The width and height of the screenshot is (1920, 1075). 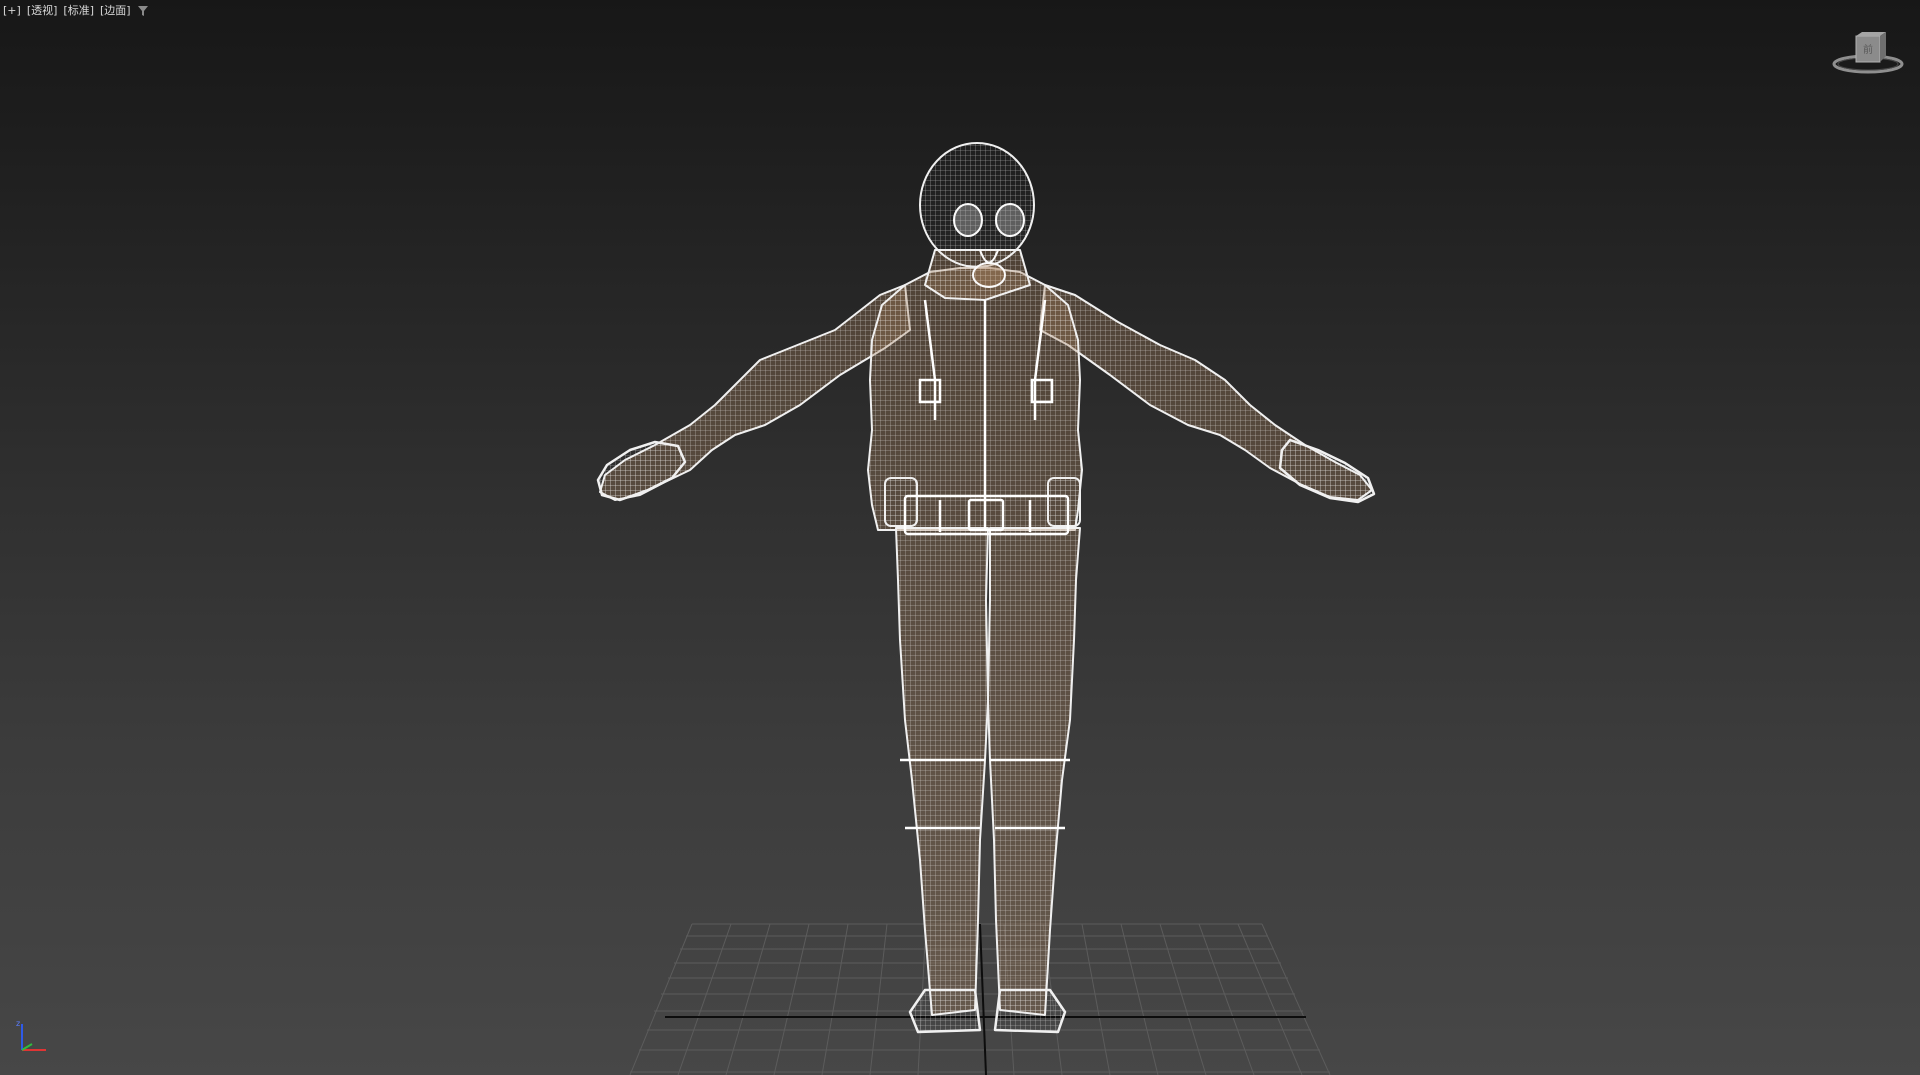 What do you see at coordinates (18, 1023) in the screenshot?
I see `axis-z-label: z` at bounding box center [18, 1023].